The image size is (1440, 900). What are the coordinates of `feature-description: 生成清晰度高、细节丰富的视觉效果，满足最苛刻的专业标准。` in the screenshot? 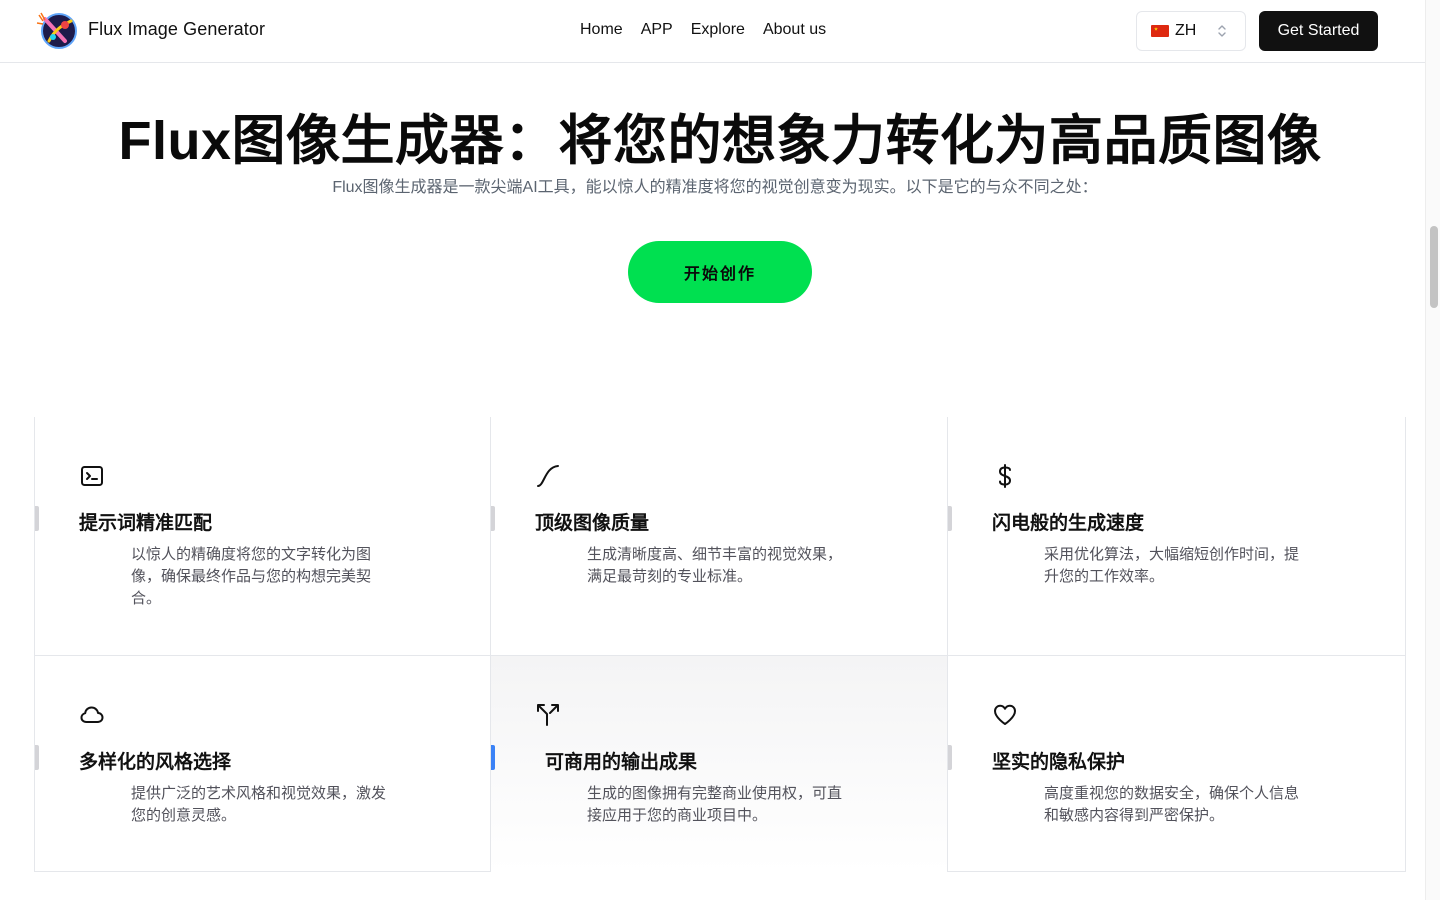 It's located at (715, 565).